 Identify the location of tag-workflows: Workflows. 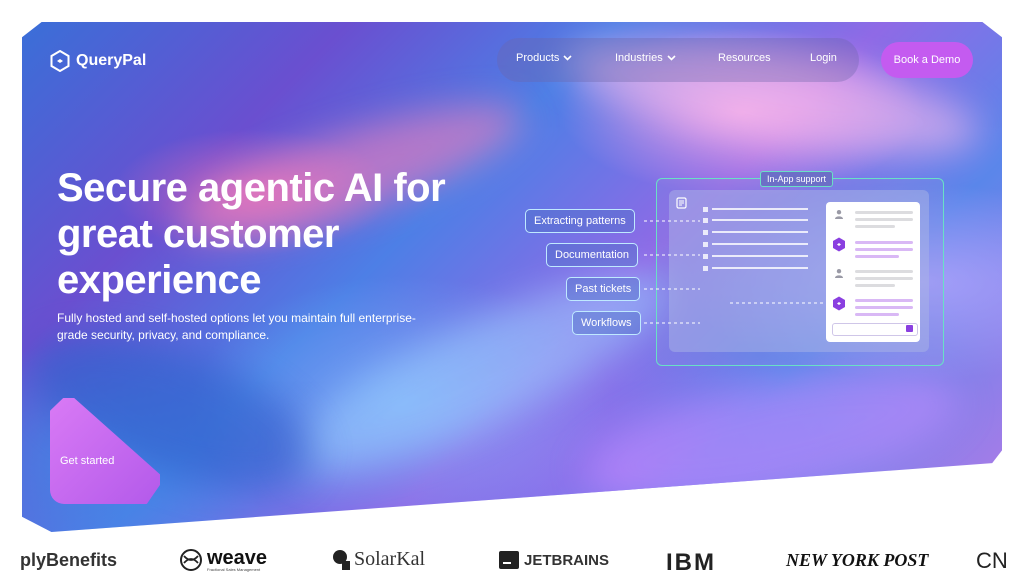
(606, 323).